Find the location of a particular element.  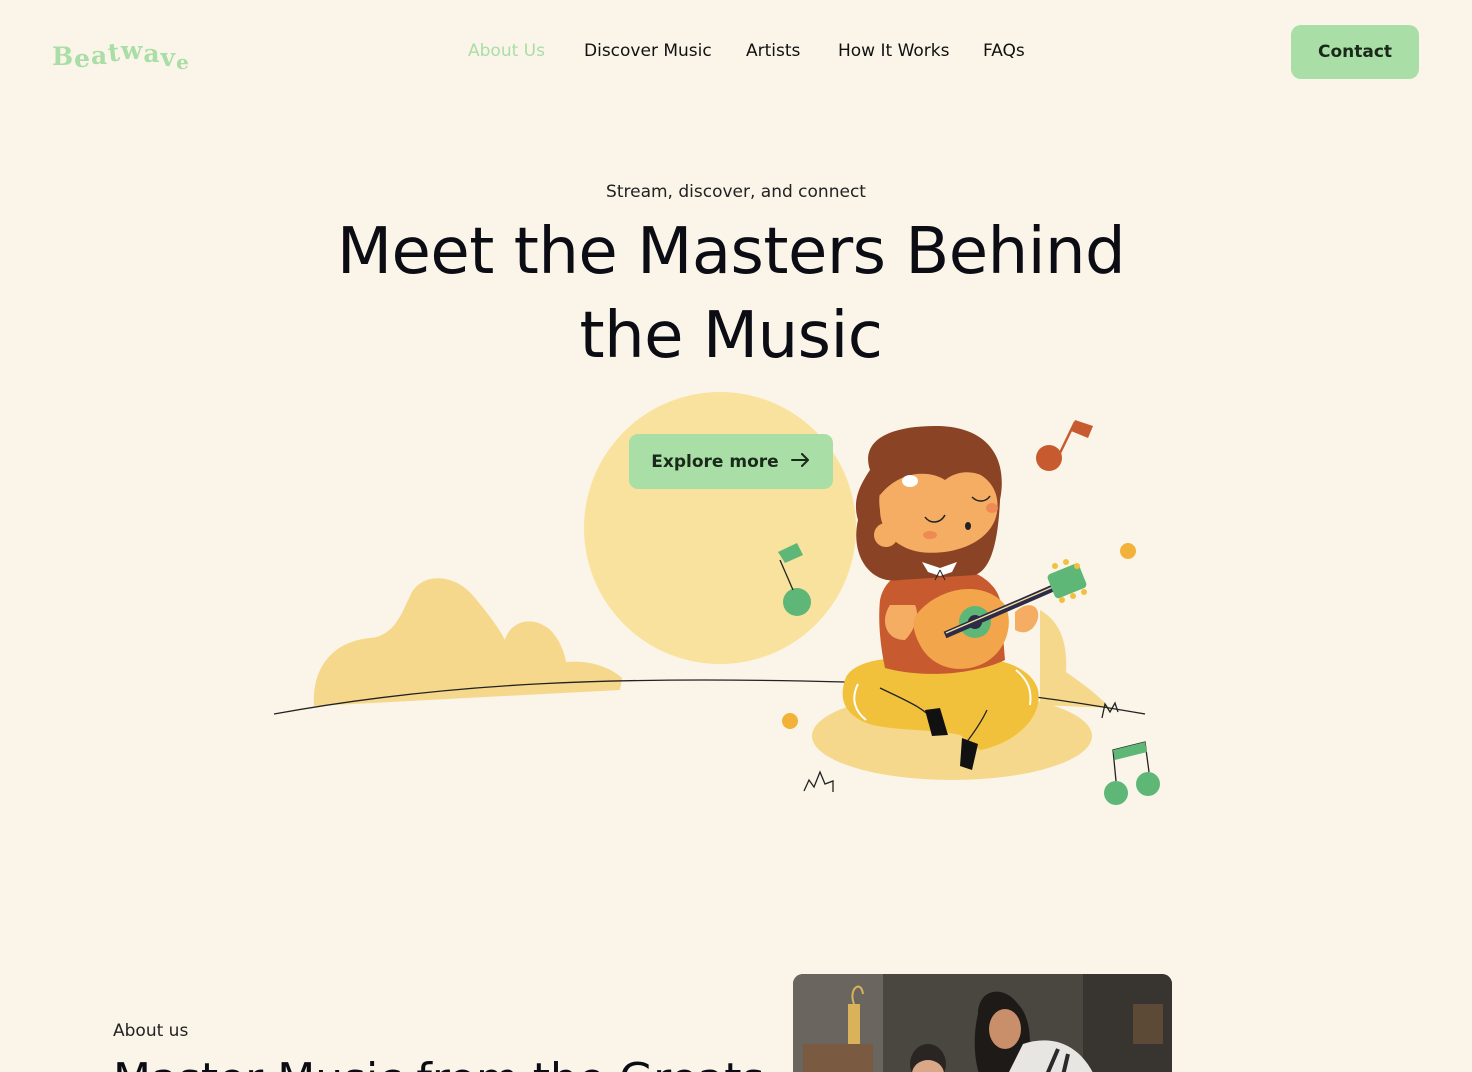

music-note-red-icon is located at coordinates (1064, 445).